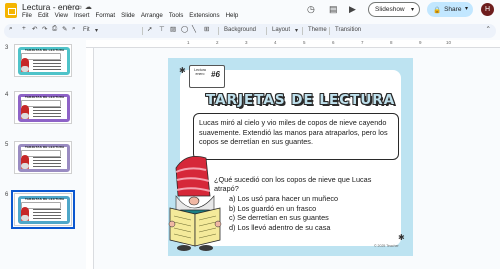  Describe the element at coordinates (311, 9) in the screenshot. I see `history-icon: ◷` at that location.